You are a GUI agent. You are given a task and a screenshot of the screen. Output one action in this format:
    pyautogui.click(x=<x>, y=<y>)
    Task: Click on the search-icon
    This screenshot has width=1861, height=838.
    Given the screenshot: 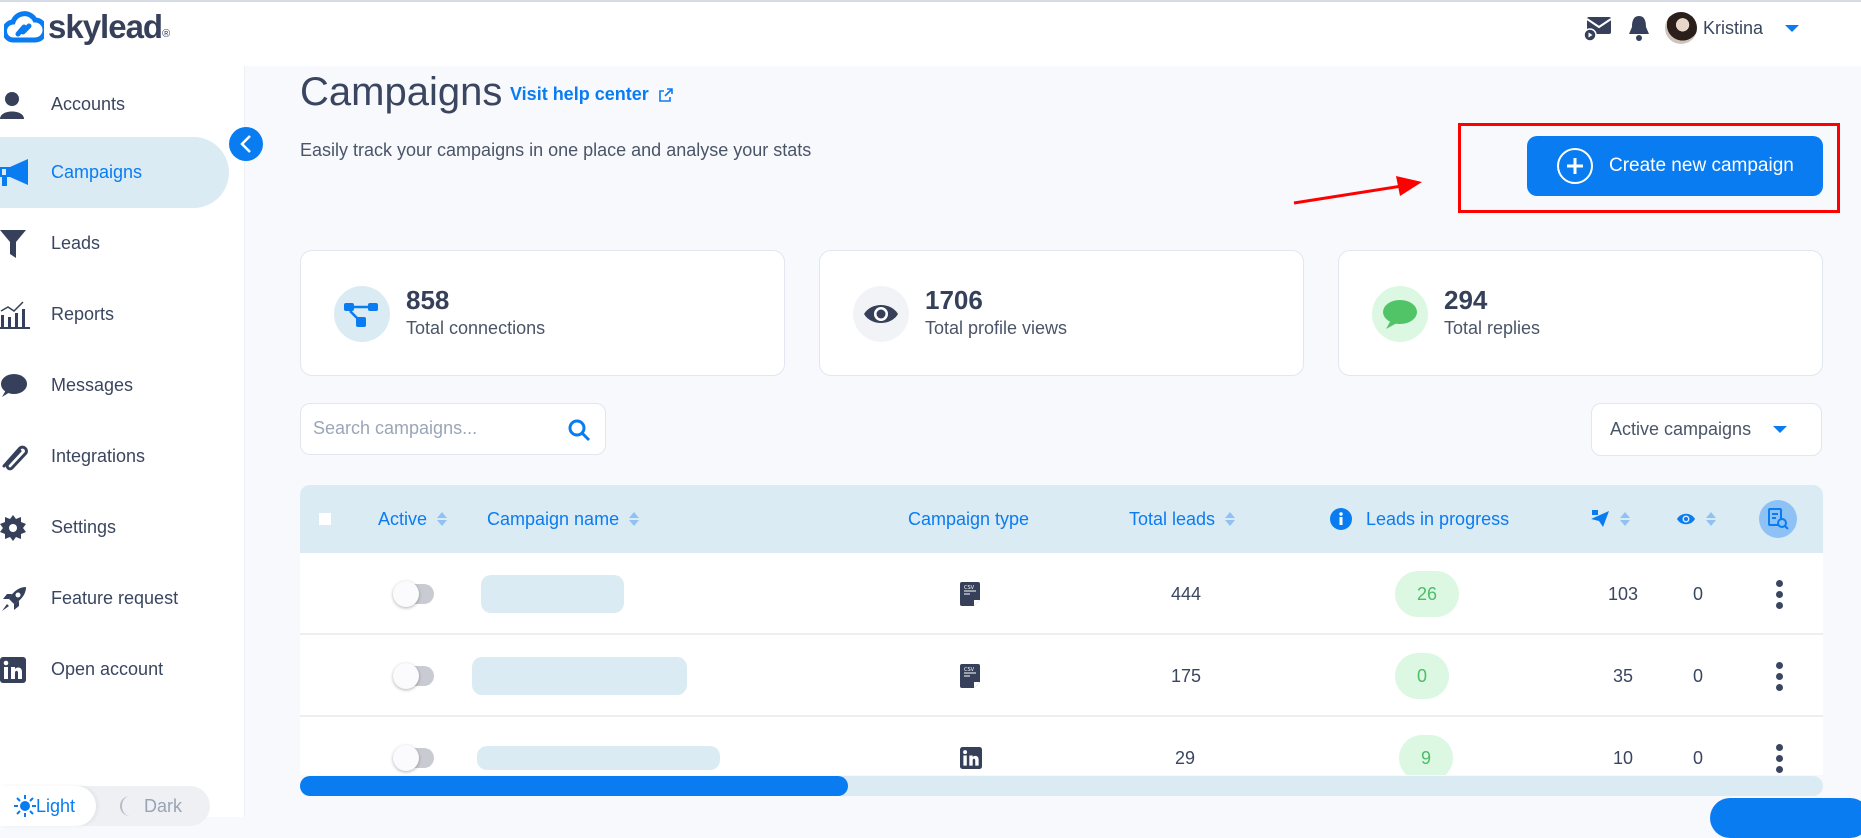 What is the action you would take?
    pyautogui.click(x=579, y=432)
    